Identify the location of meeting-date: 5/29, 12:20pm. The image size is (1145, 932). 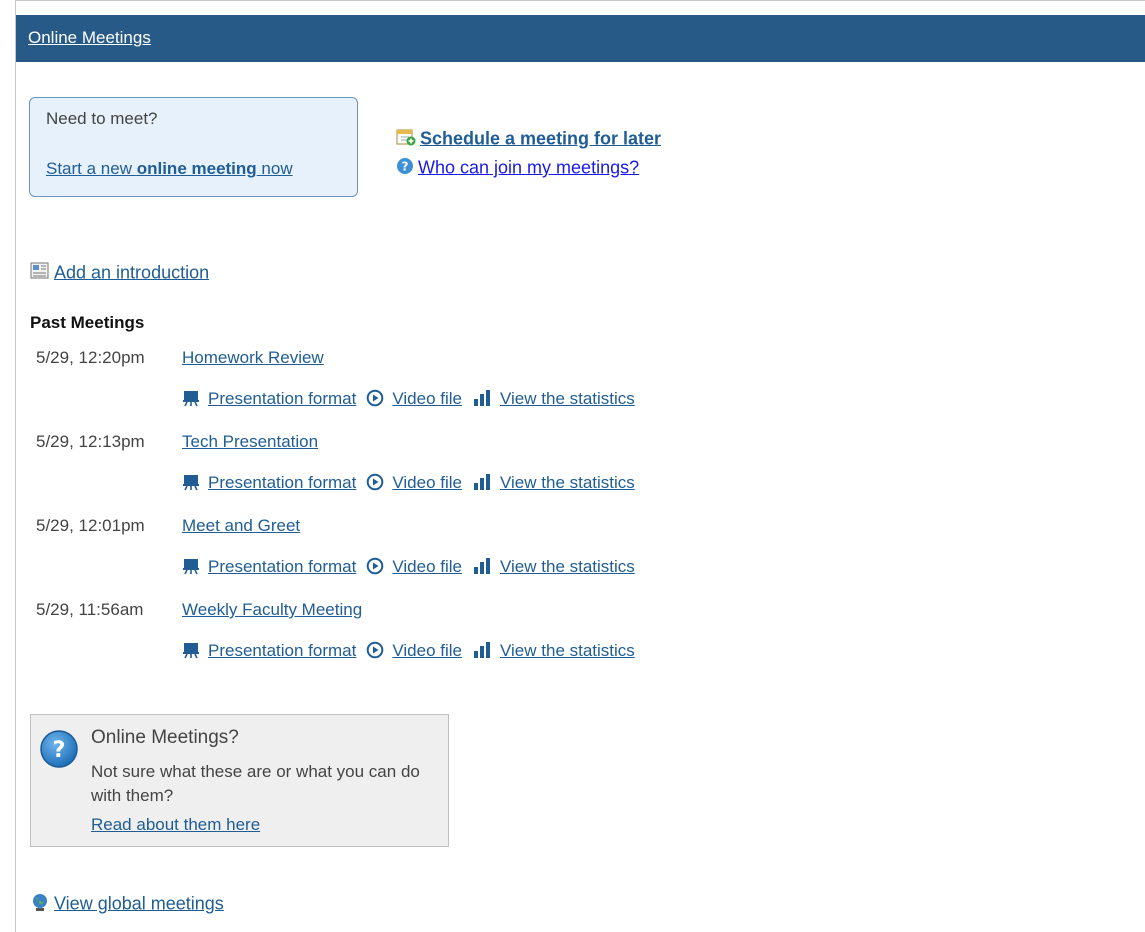
(90, 357).